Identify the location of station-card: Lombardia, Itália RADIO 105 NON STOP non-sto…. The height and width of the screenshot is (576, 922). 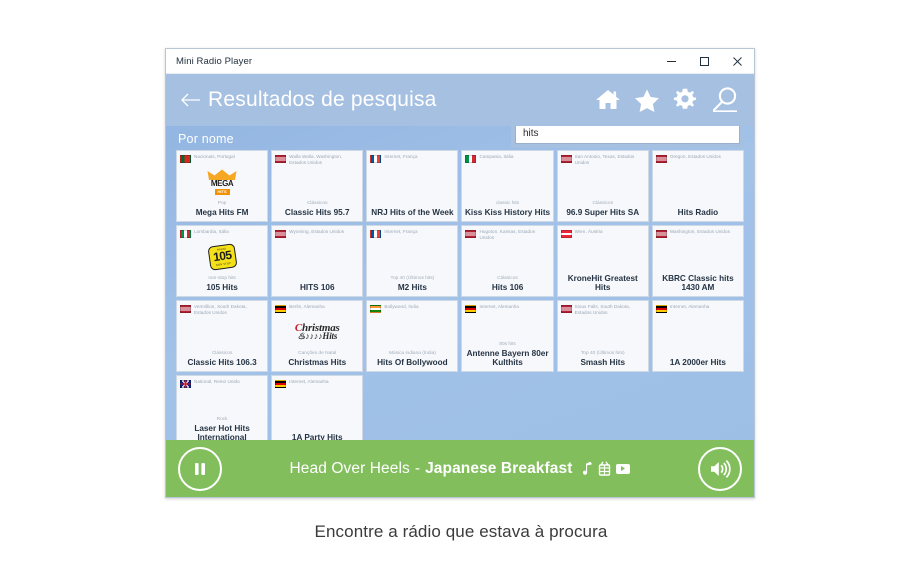
(222, 261).